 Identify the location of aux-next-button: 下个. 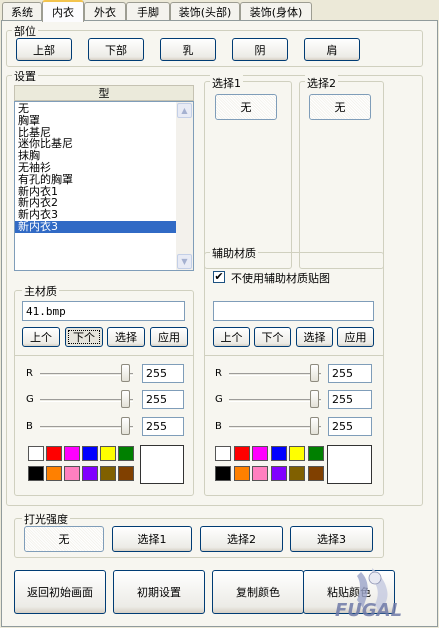
(272, 337).